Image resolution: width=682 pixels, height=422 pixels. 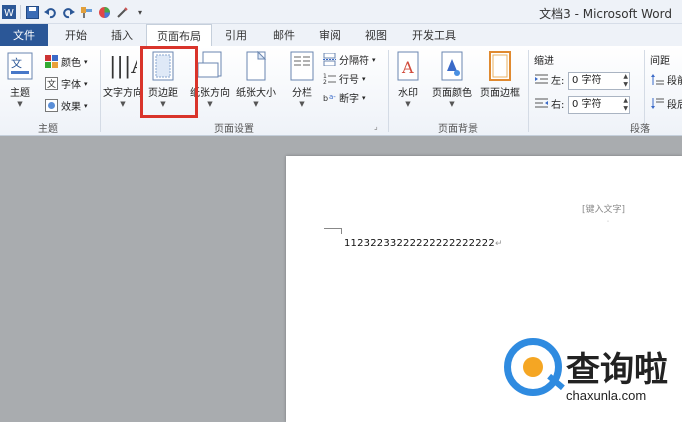 What do you see at coordinates (330, 35) in the screenshot?
I see `tab-review: 审阅` at bounding box center [330, 35].